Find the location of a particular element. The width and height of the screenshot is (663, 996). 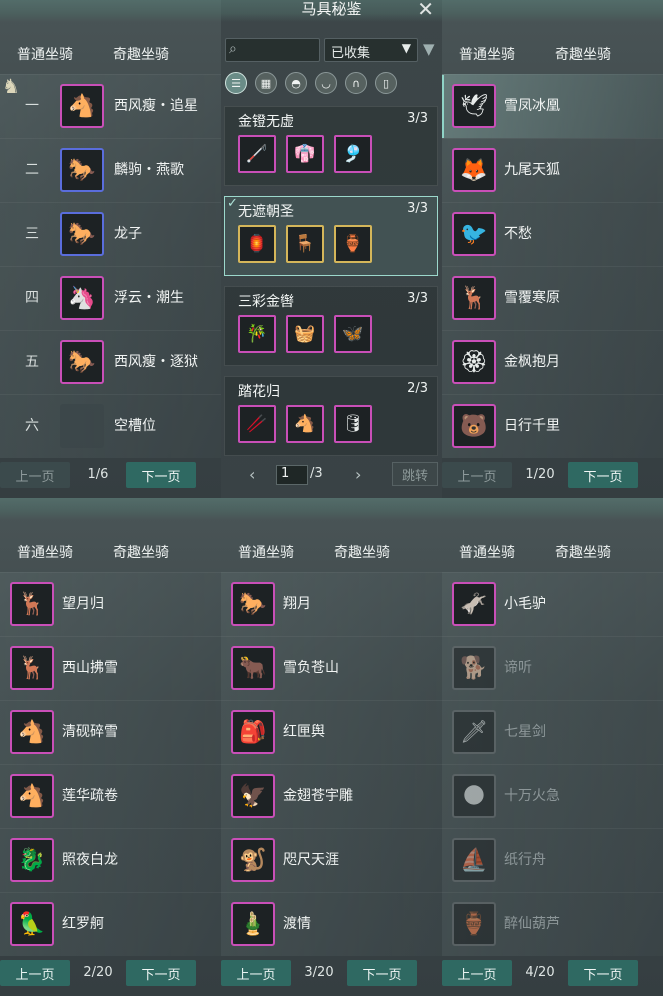

stirrup-icon: ◡ is located at coordinates (326, 83).